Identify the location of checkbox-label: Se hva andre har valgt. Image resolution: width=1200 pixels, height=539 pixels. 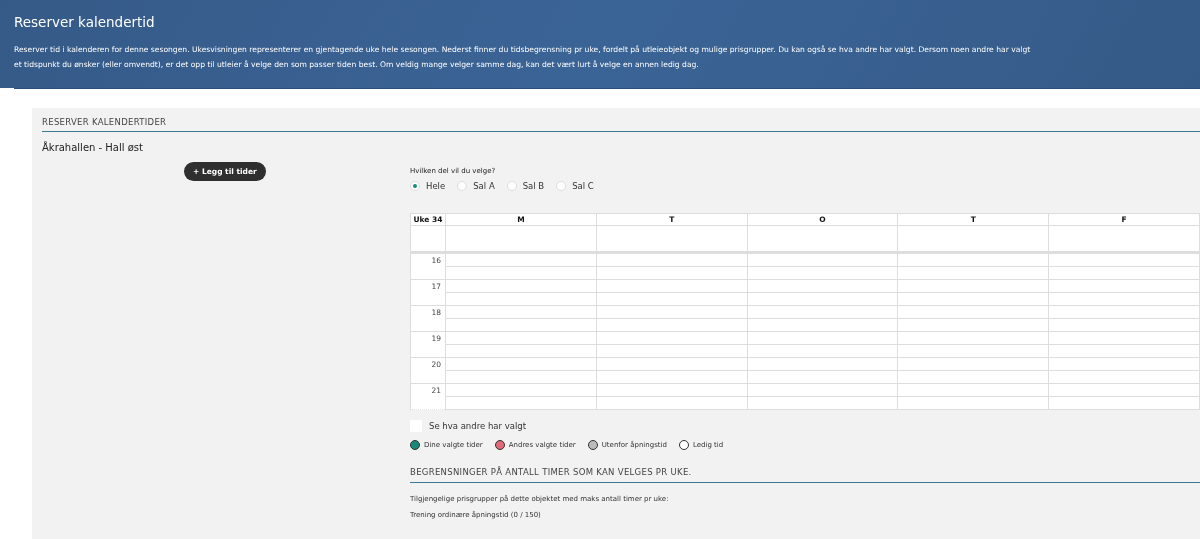
(477, 426).